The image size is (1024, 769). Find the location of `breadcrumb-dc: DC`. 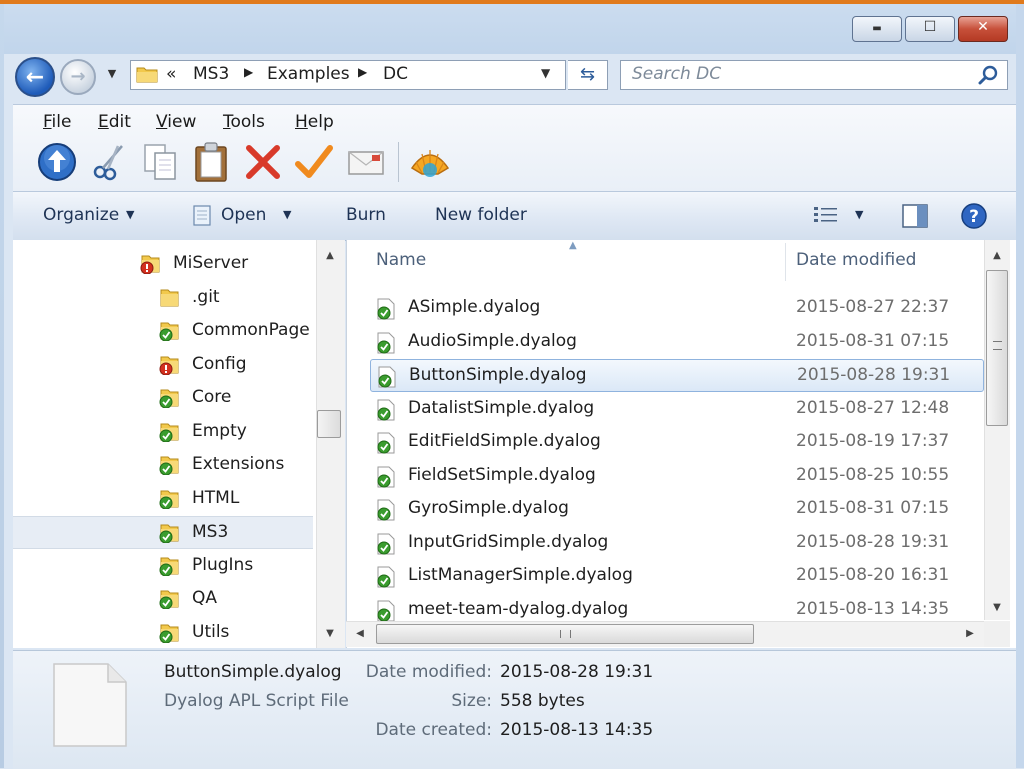

breadcrumb-dc: DC is located at coordinates (395, 74).